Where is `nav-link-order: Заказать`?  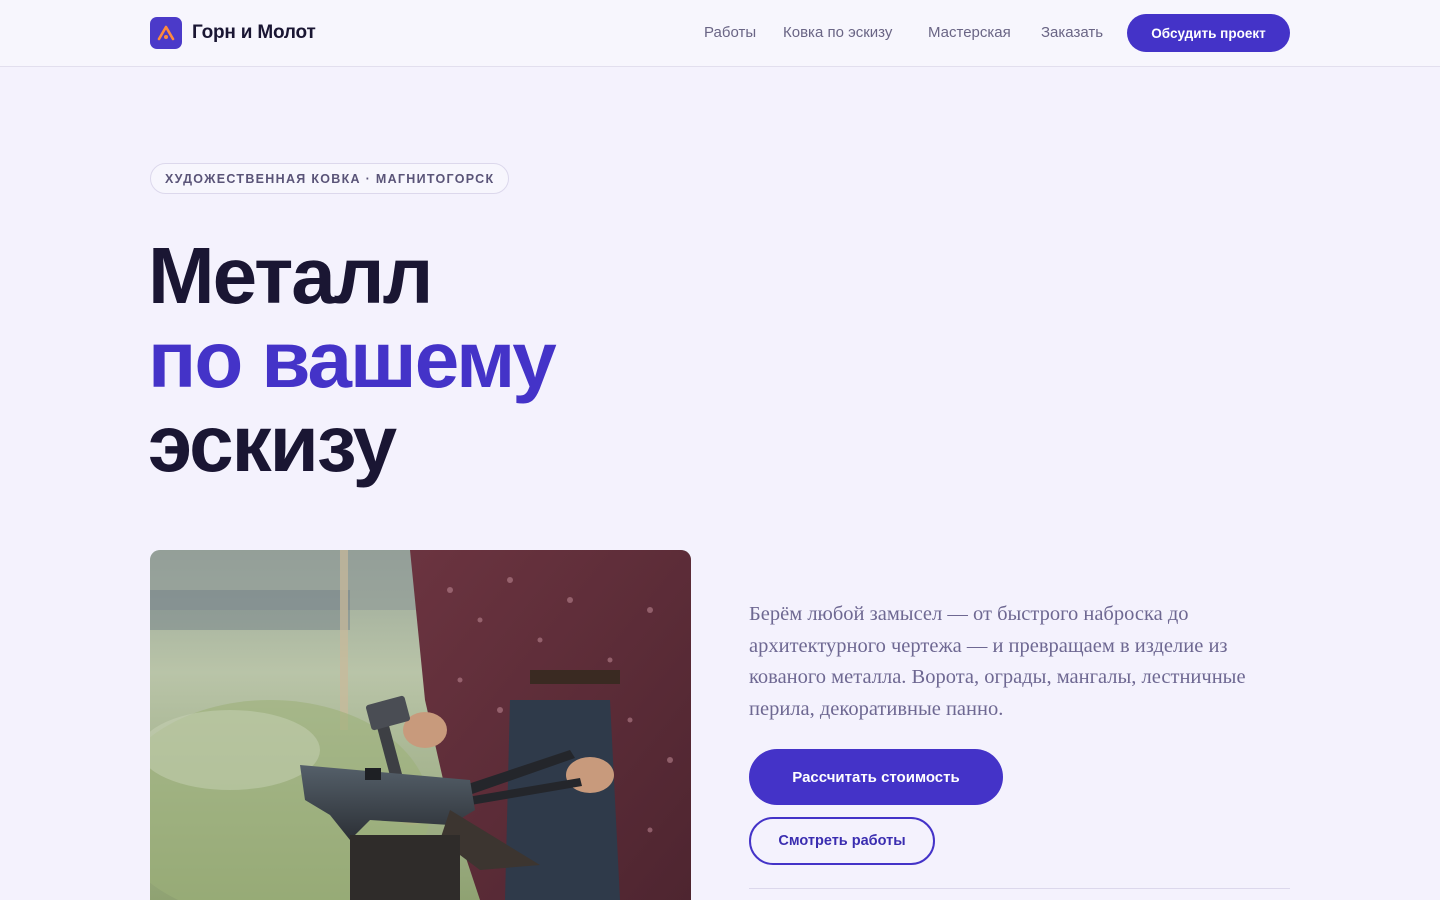
nav-link-order: Заказать is located at coordinates (1072, 32).